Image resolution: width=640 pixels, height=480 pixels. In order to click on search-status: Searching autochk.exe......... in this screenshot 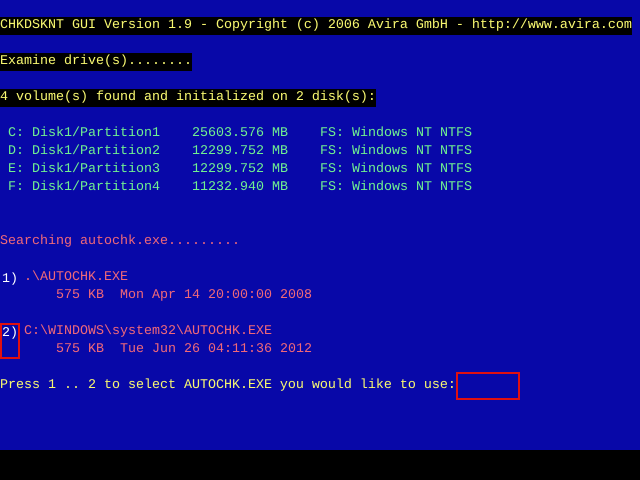, I will do `click(120, 242)`.